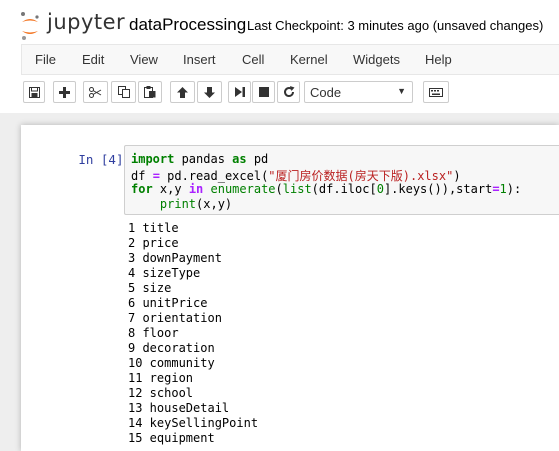 The image size is (559, 451). I want to click on keyboard-icon, so click(436, 92).